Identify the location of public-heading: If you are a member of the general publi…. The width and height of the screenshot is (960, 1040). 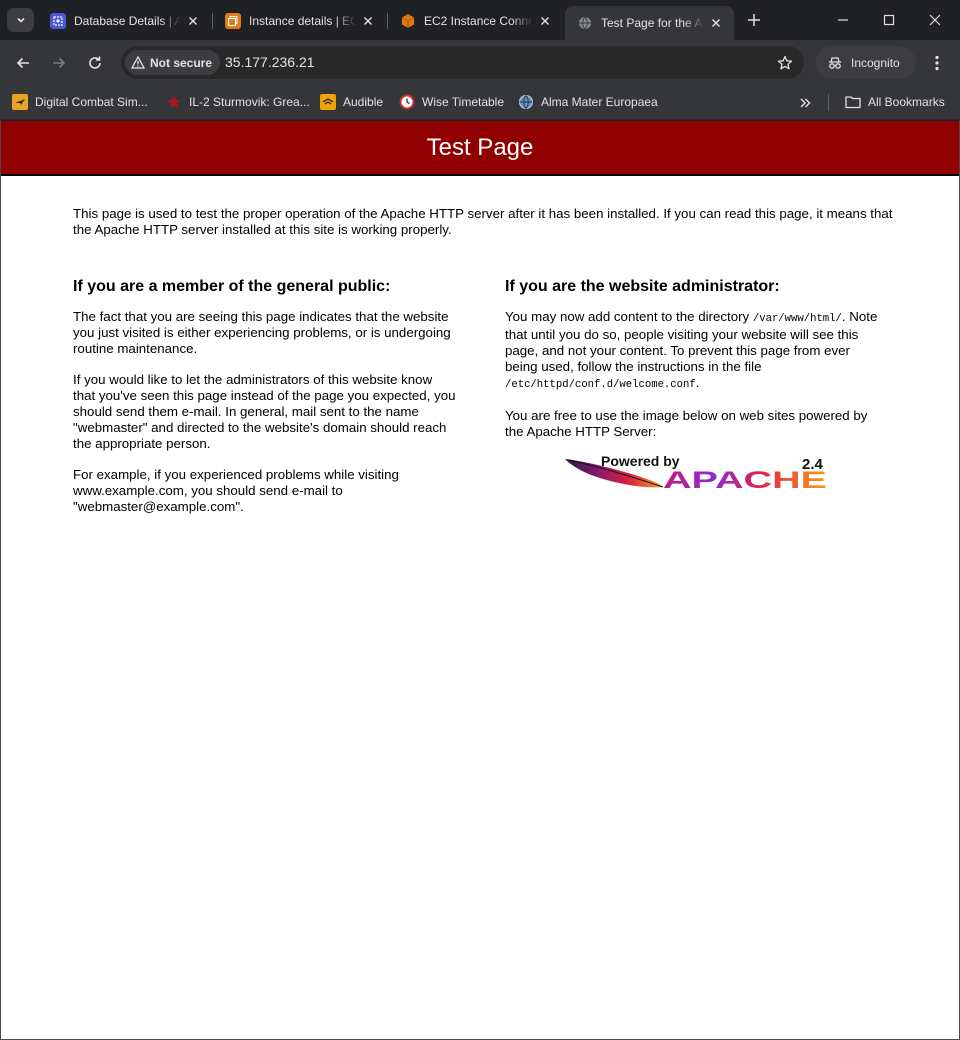
(232, 286).